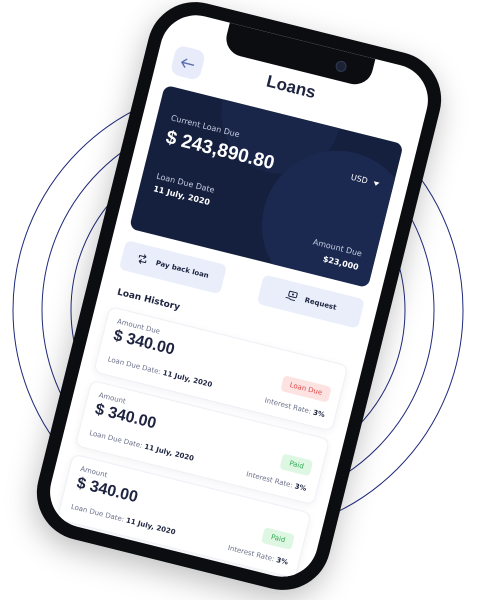 The height and width of the screenshot is (600, 478). I want to click on camera-icon, so click(341, 66).